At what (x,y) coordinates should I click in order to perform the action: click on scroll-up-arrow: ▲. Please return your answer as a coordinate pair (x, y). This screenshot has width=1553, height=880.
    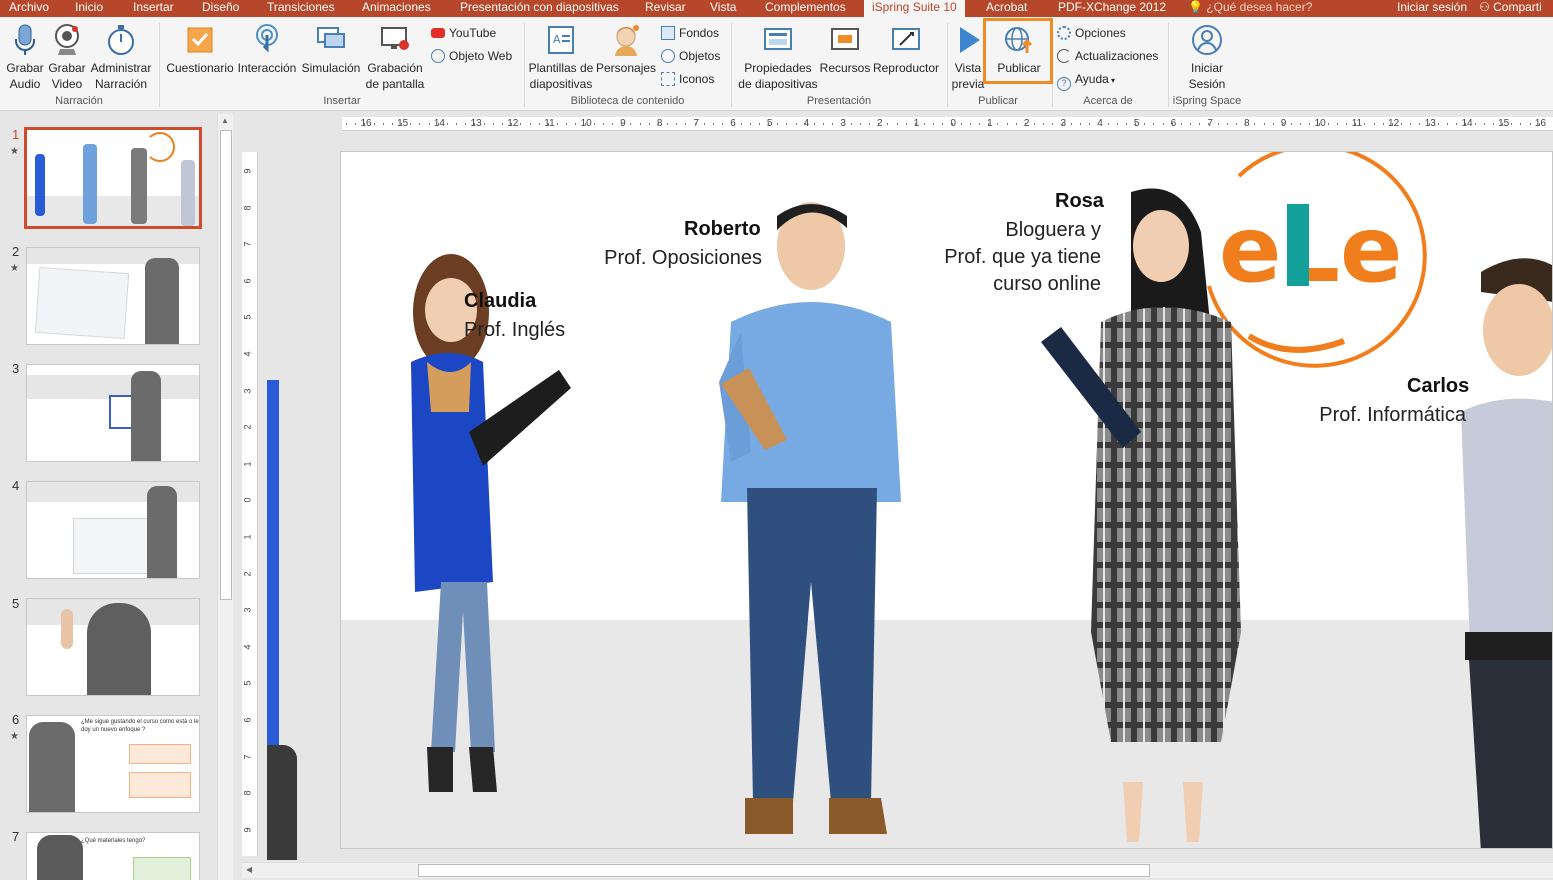
    Looking at the image, I should click on (225, 120).